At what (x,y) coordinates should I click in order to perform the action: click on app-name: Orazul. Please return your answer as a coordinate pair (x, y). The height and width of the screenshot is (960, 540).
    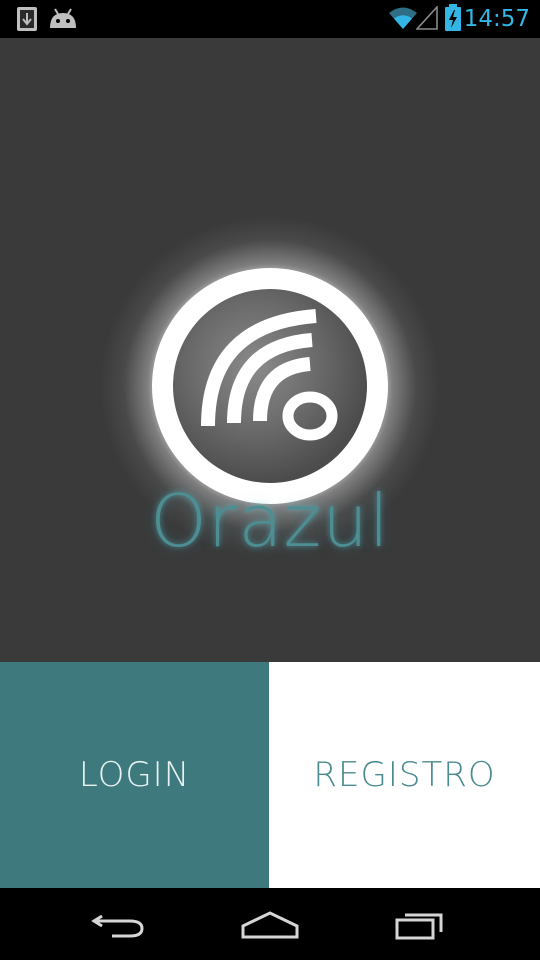
    Looking at the image, I should click on (270, 521).